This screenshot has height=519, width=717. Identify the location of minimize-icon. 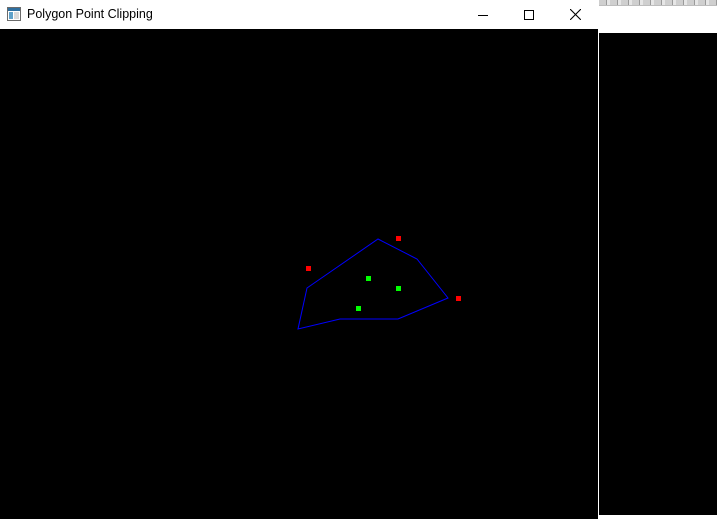
(483, 15).